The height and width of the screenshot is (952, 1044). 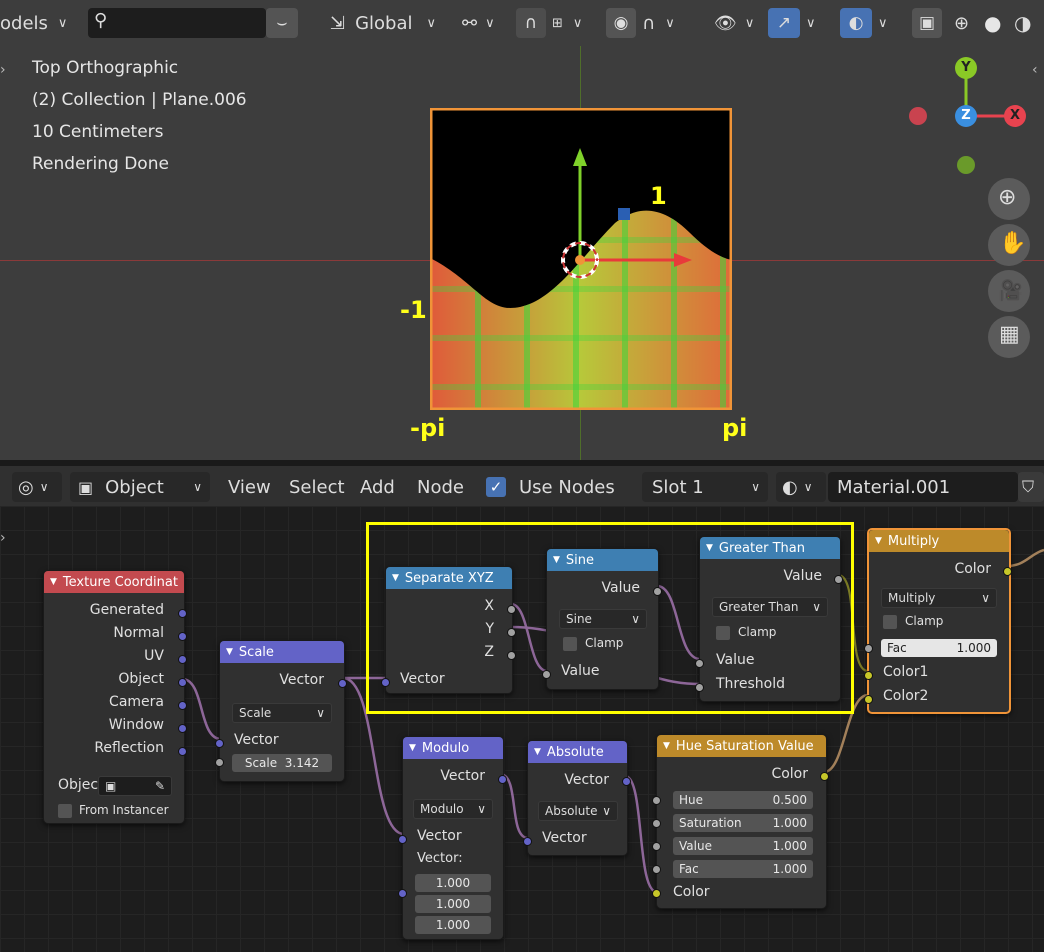 I want to click on socket-vector2-in, so click(x=402, y=893).